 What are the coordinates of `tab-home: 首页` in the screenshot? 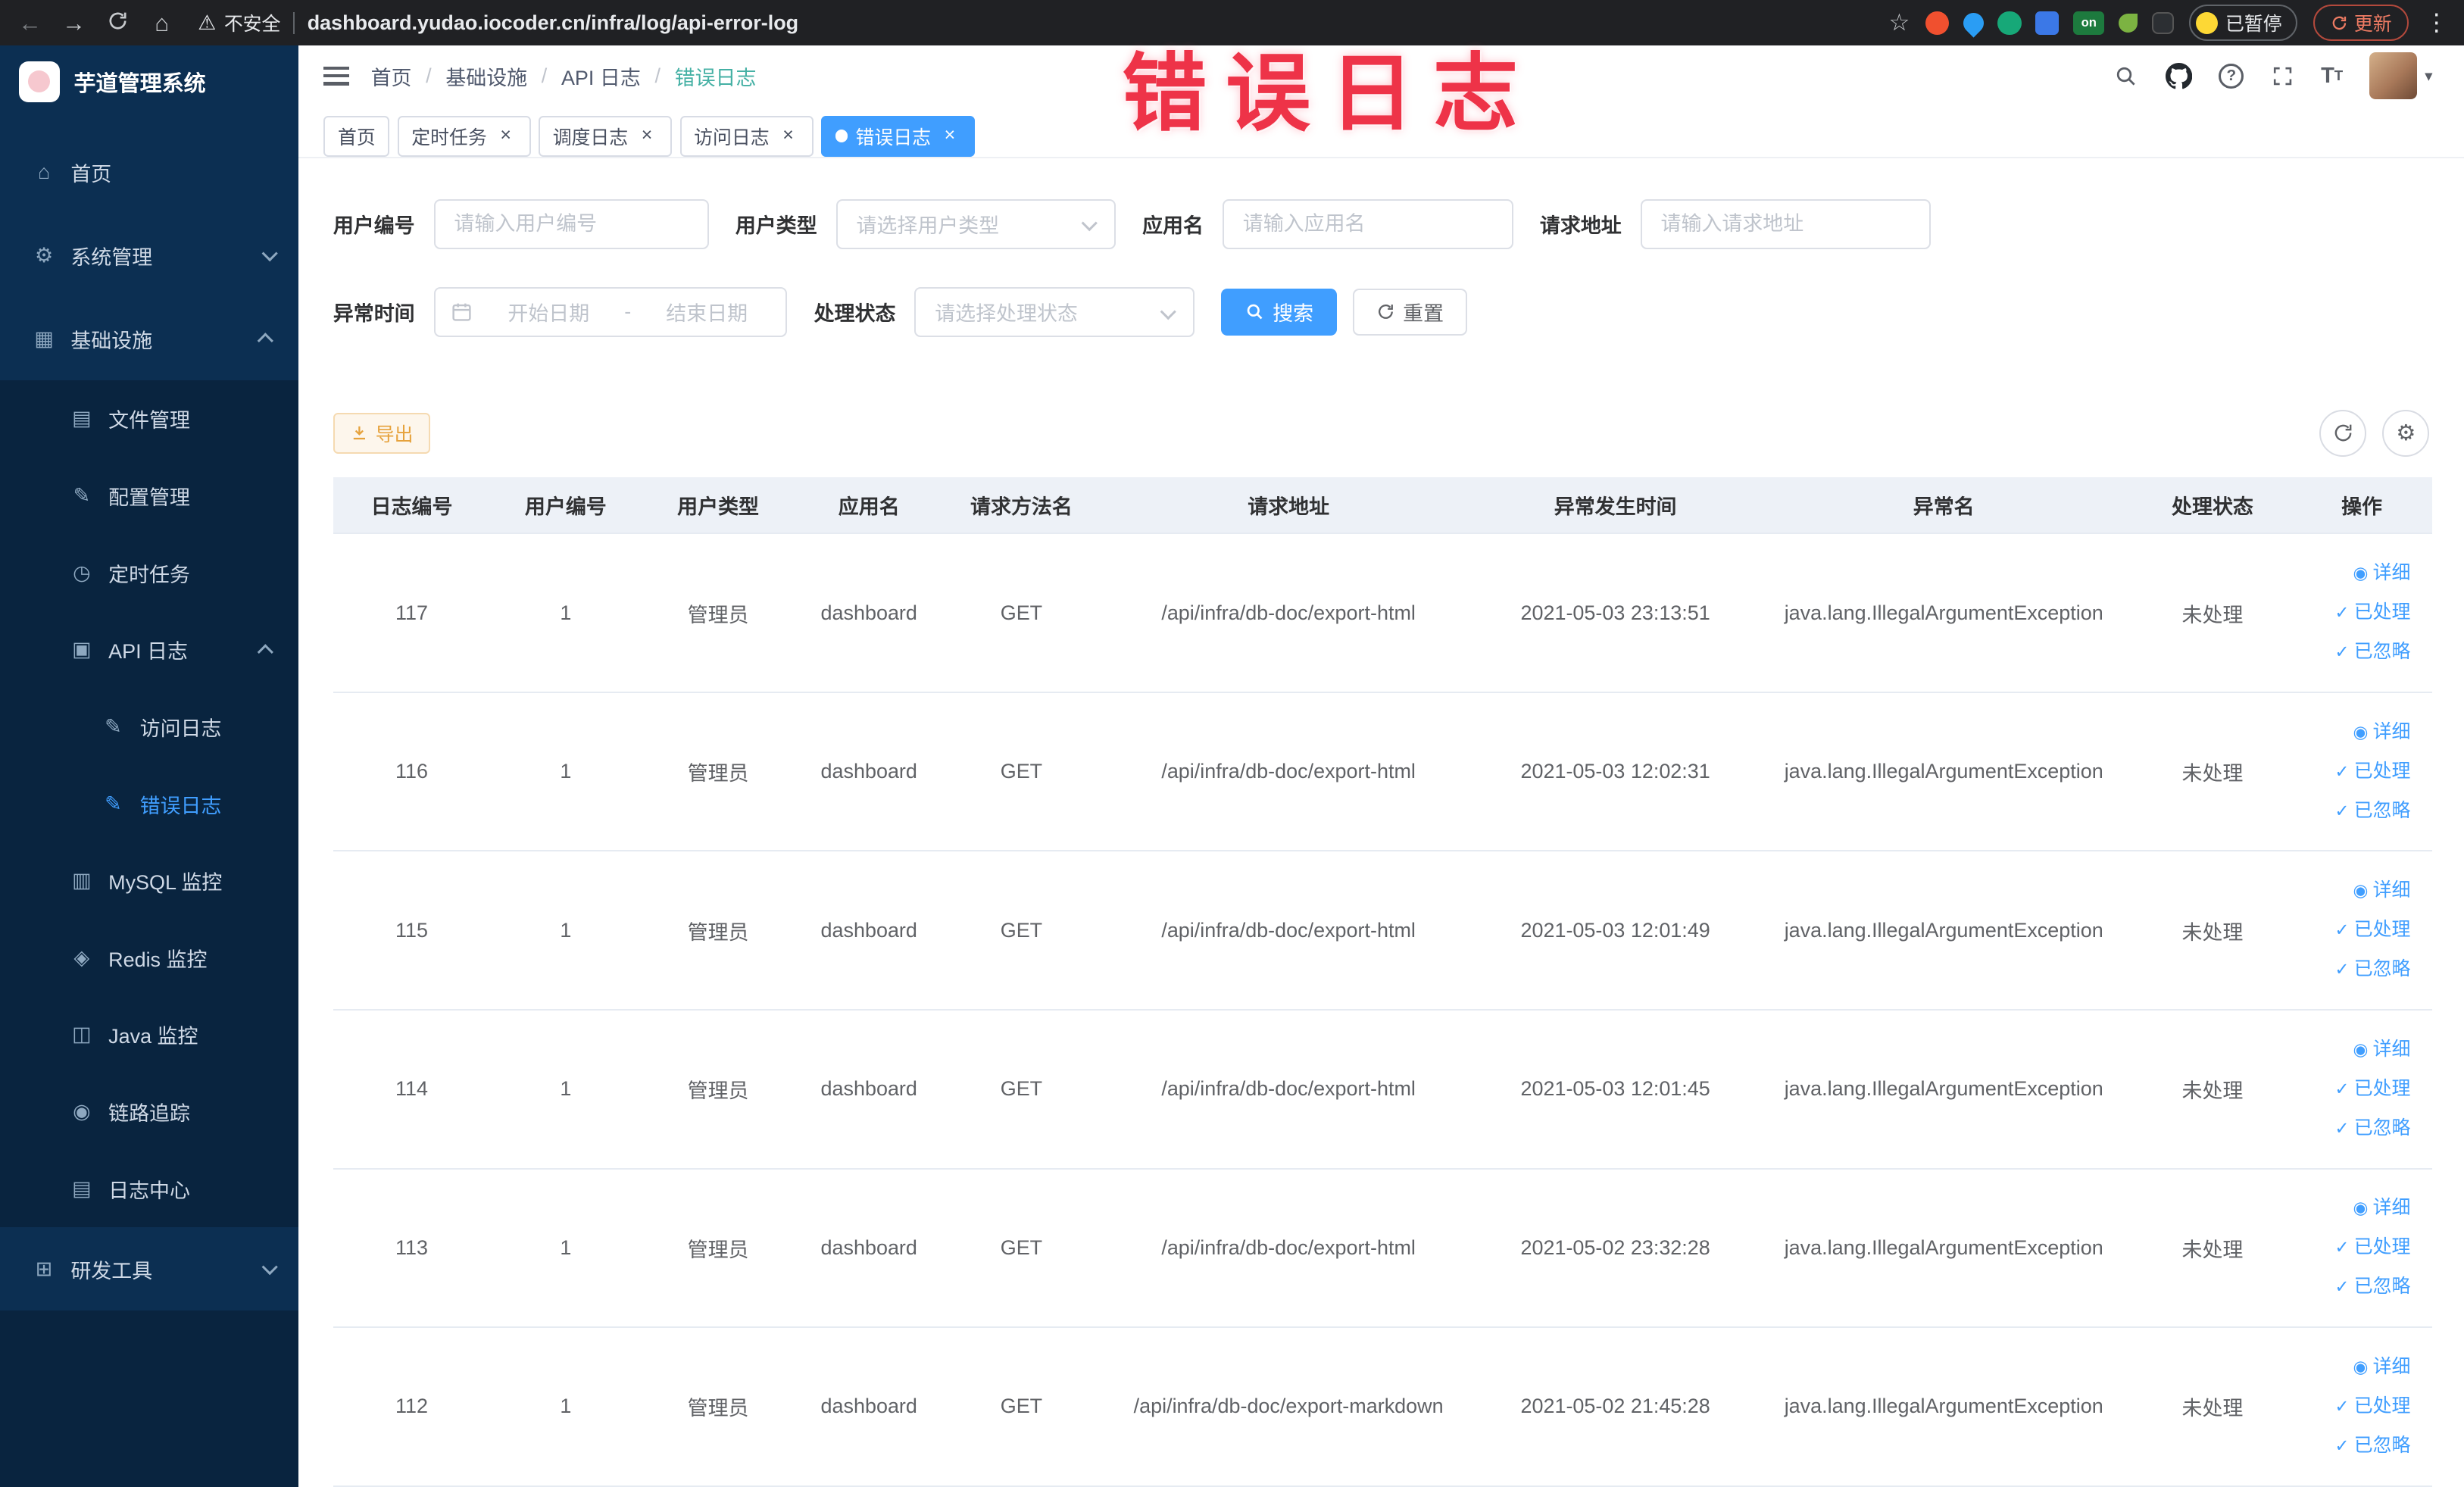 It's located at (356, 136).